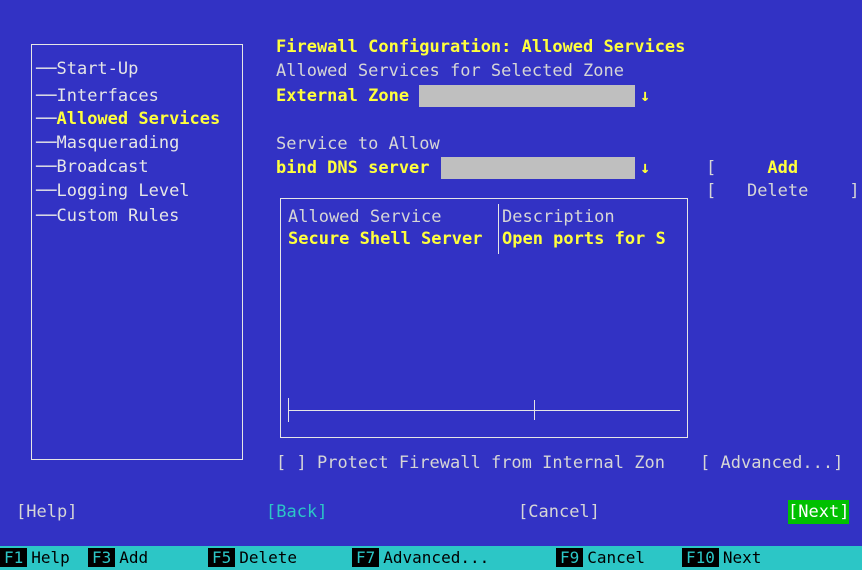 The height and width of the screenshot is (570, 862). I want to click on delete-button-label: Delete, so click(777, 191).